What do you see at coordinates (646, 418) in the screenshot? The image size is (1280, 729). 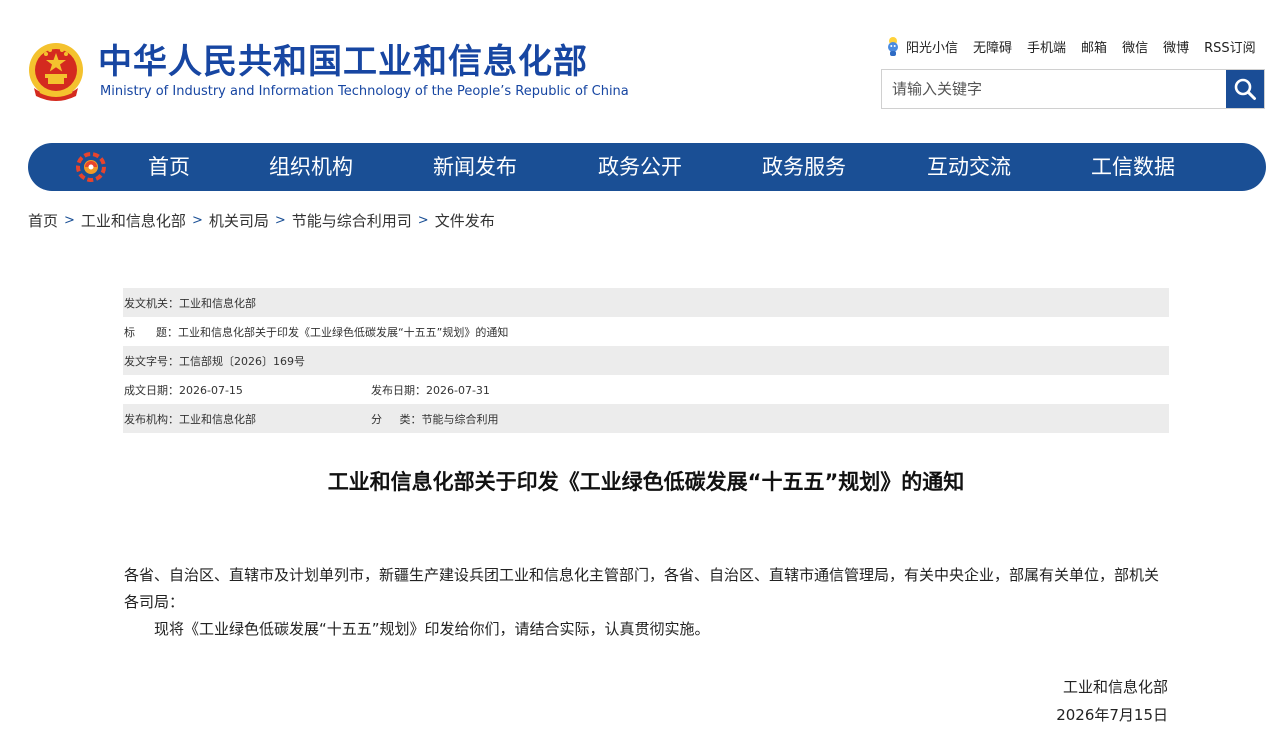 I see `info-row: 发布机构：工业和信息化部 分 类：节能与综合利用` at bounding box center [646, 418].